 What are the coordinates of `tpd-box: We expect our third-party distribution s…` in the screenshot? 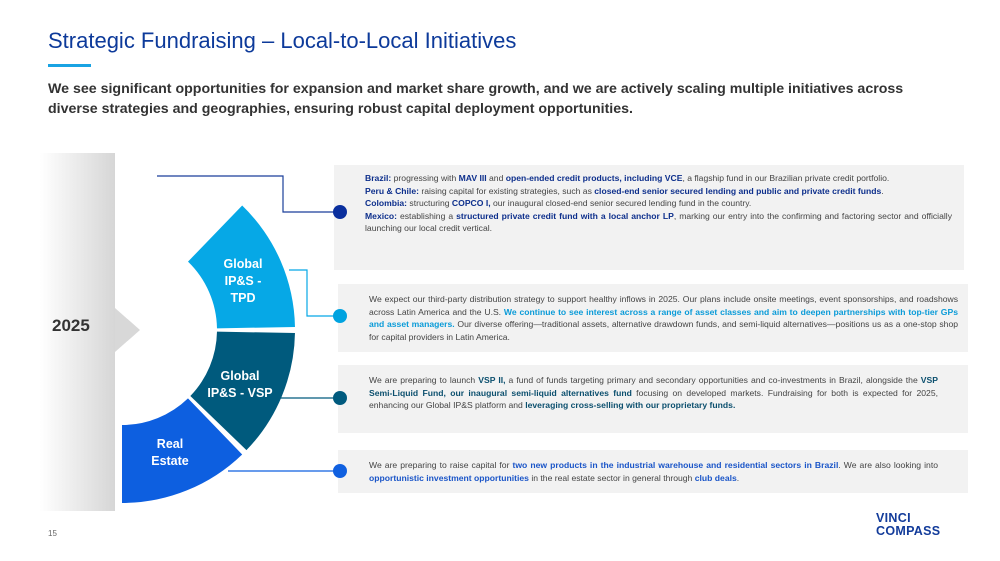 It's located at (653, 318).